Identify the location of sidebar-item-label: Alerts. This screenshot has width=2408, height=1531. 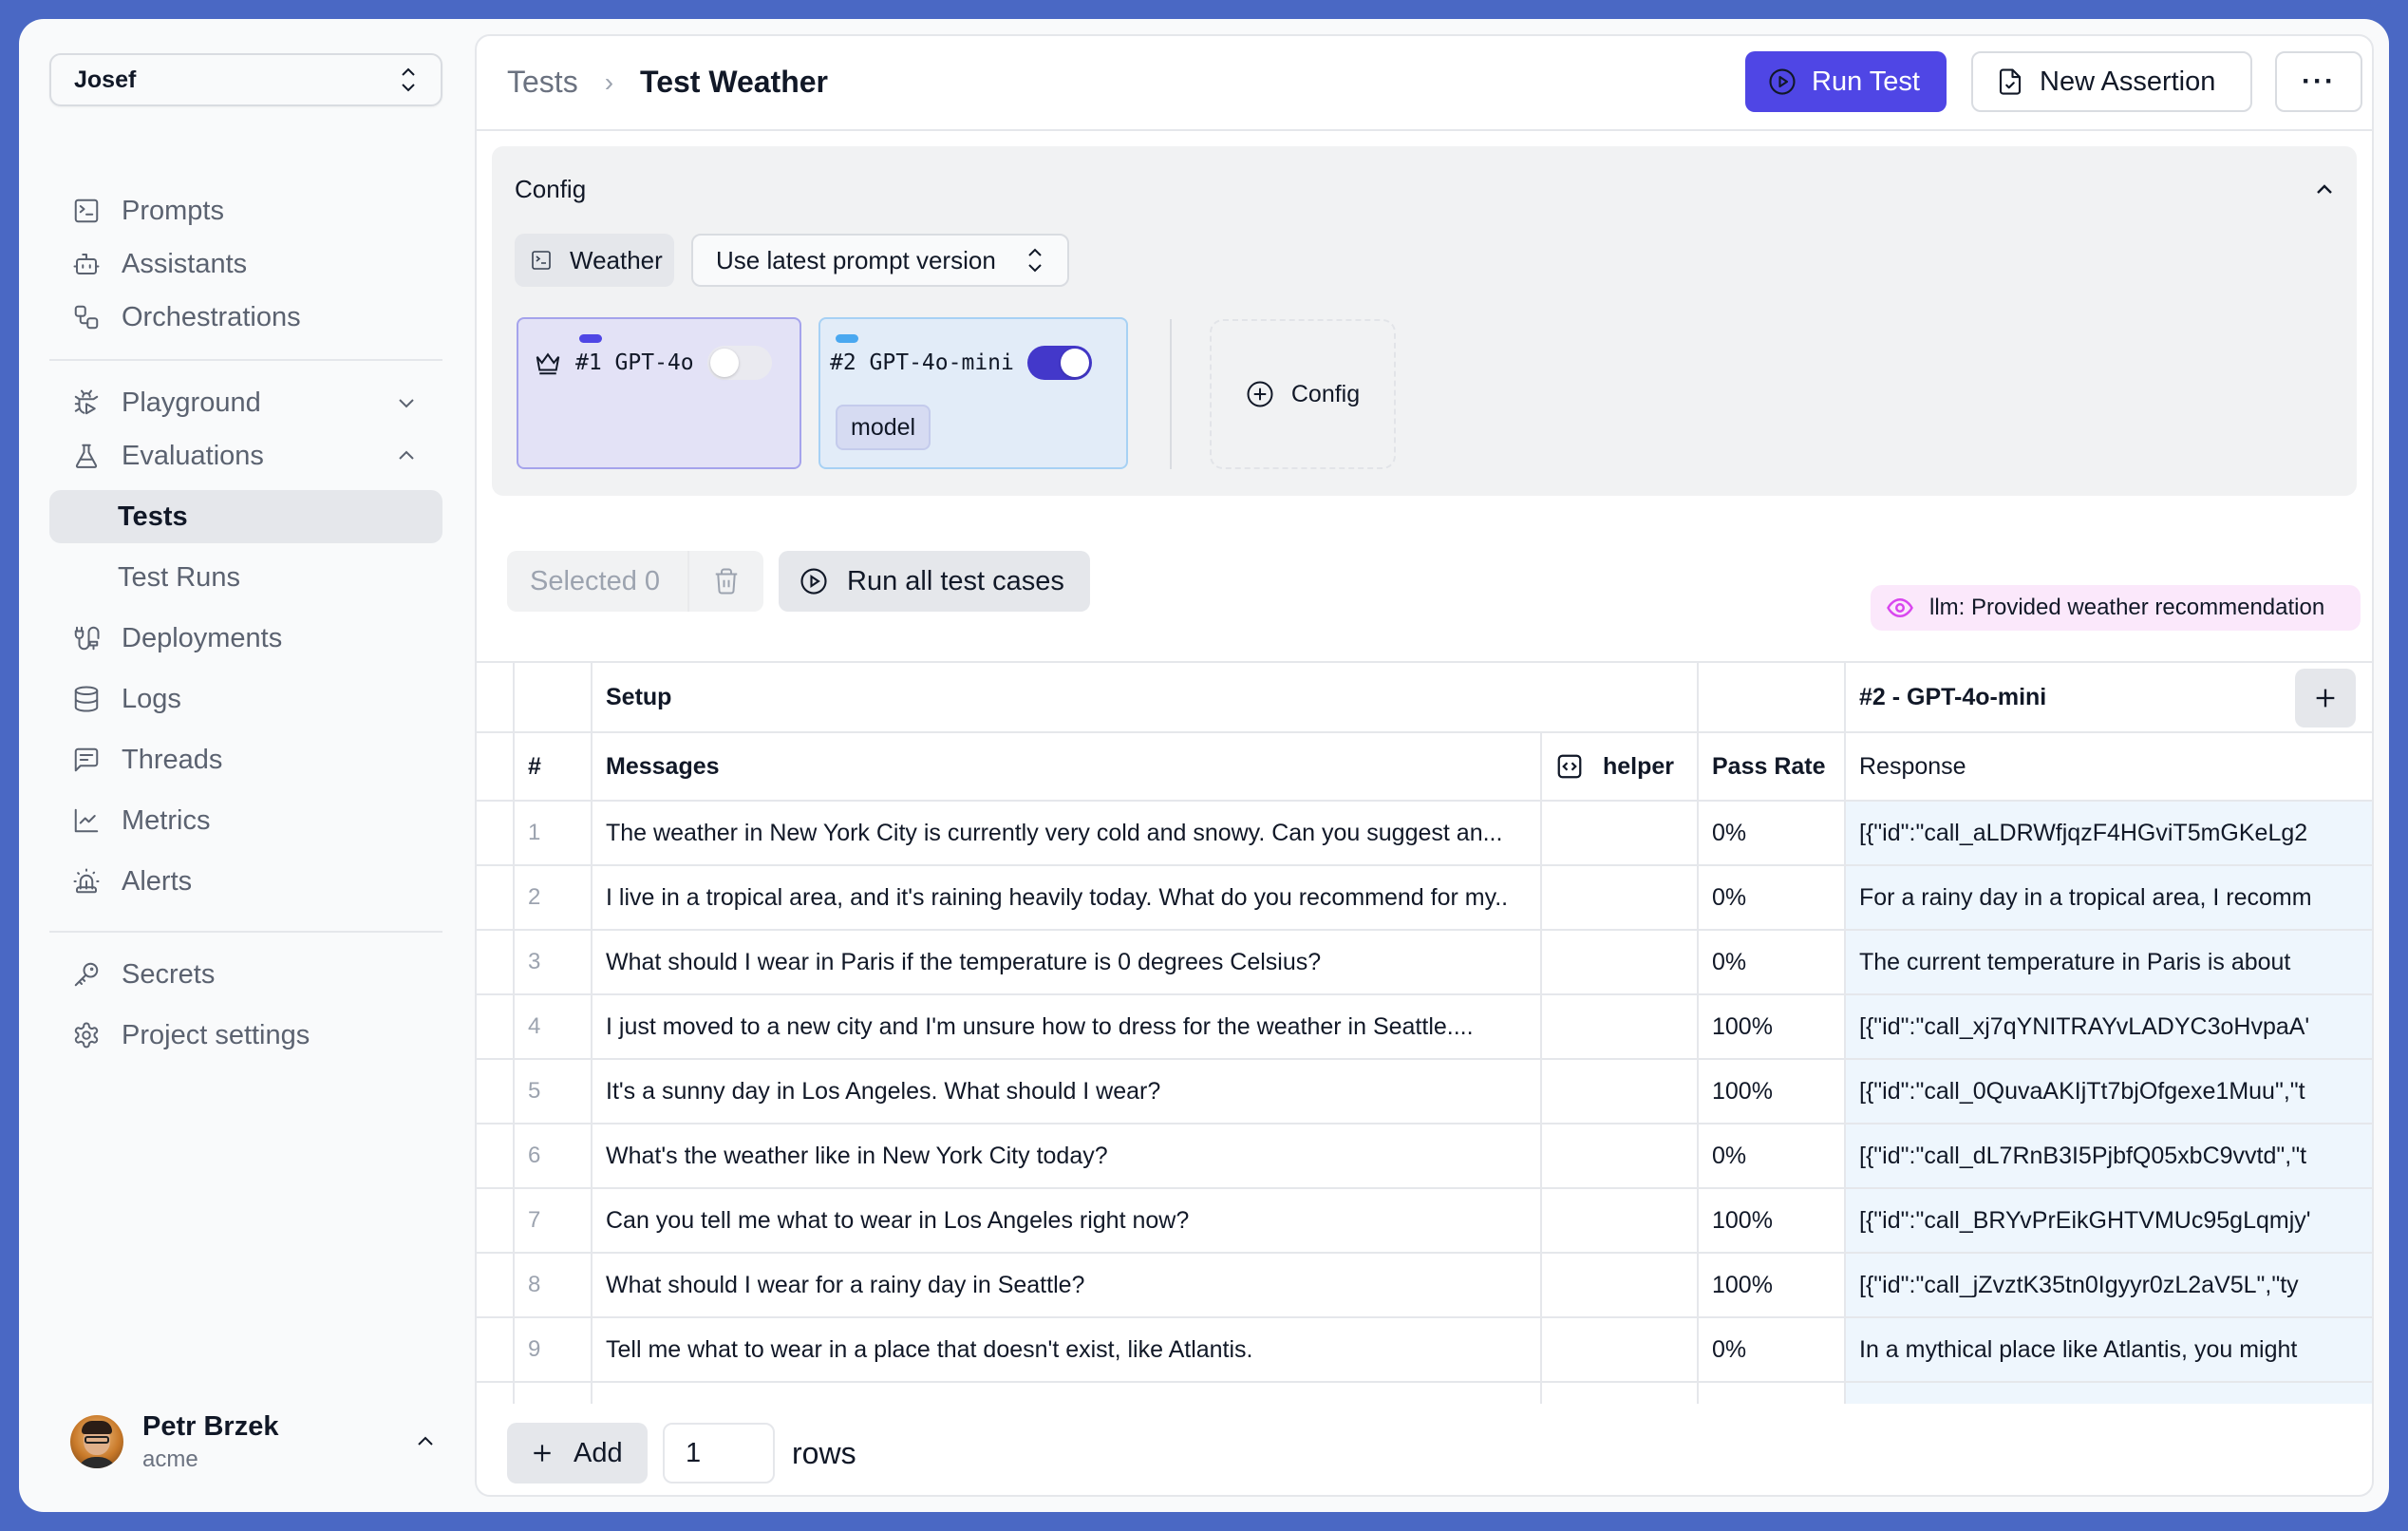
(157, 881).